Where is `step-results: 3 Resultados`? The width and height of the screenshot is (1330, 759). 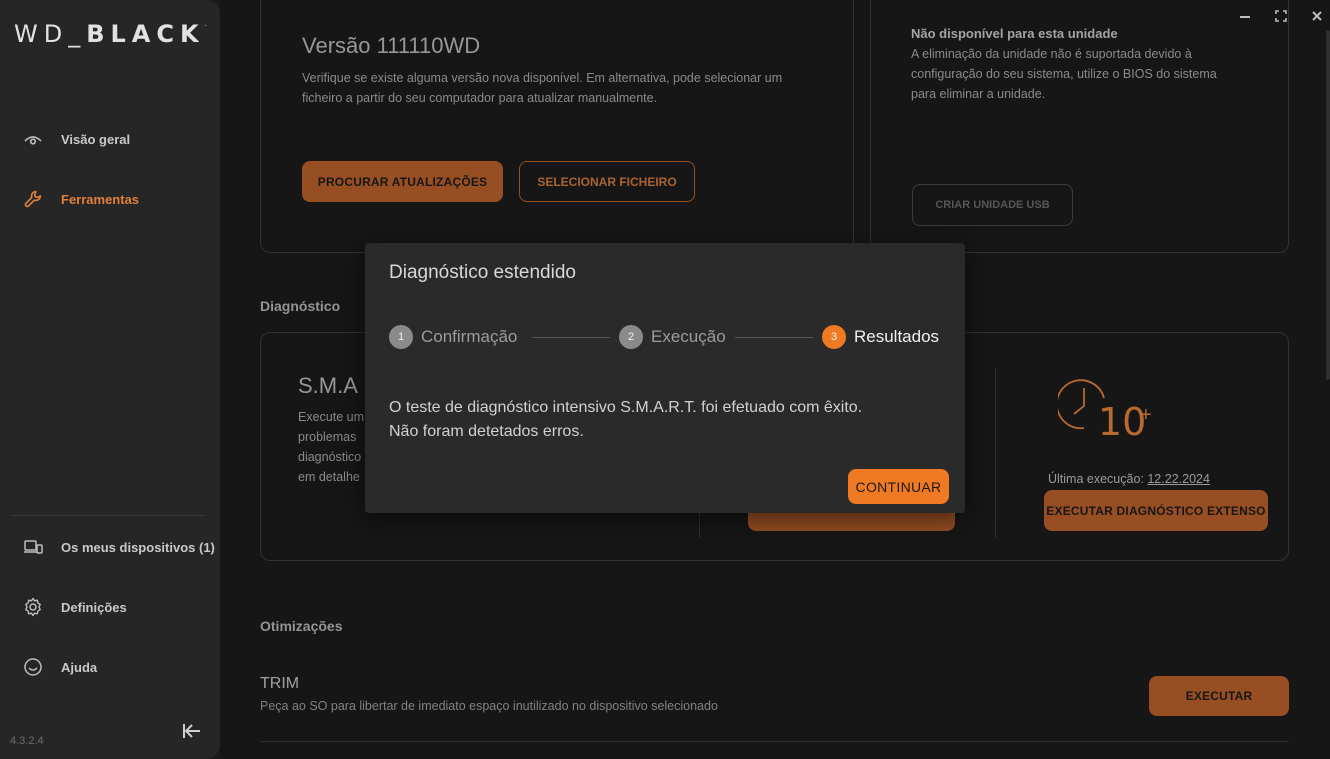 step-results: 3 Resultados is located at coordinates (880, 337).